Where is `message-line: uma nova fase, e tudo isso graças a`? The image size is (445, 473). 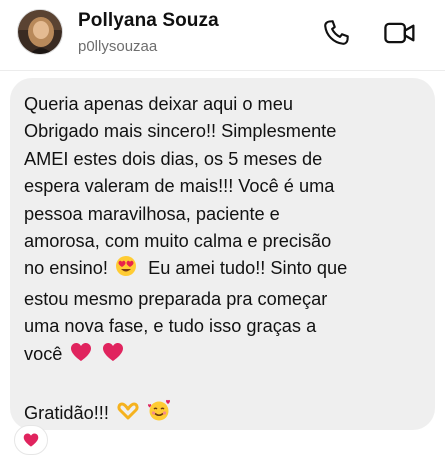
message-line: uma nova fase, e tudo isso graças a is located at coordinates (170, 326).